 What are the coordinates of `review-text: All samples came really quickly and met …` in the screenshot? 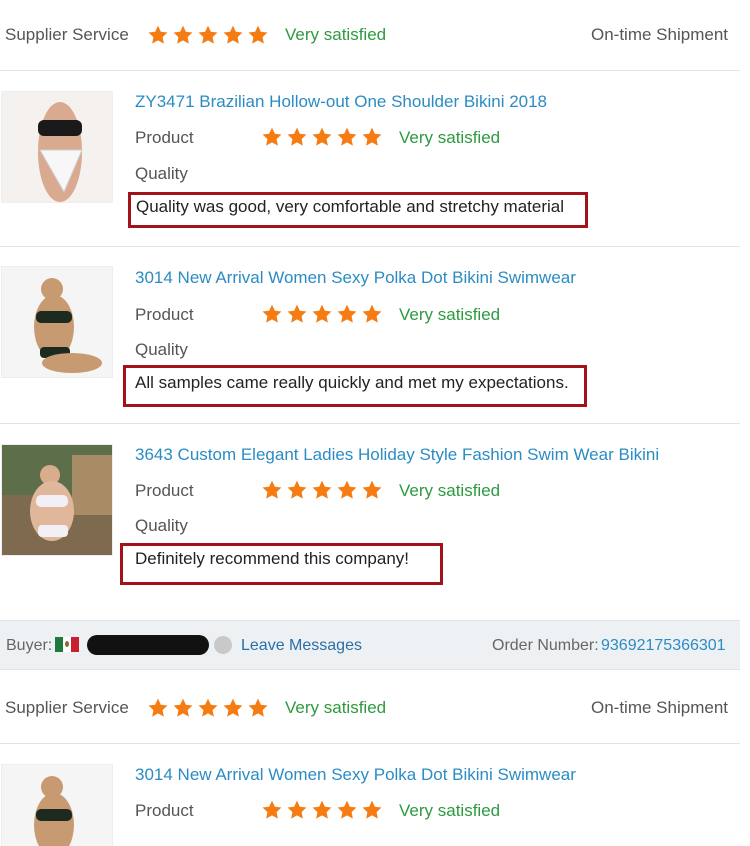 It's located at (352, 382).